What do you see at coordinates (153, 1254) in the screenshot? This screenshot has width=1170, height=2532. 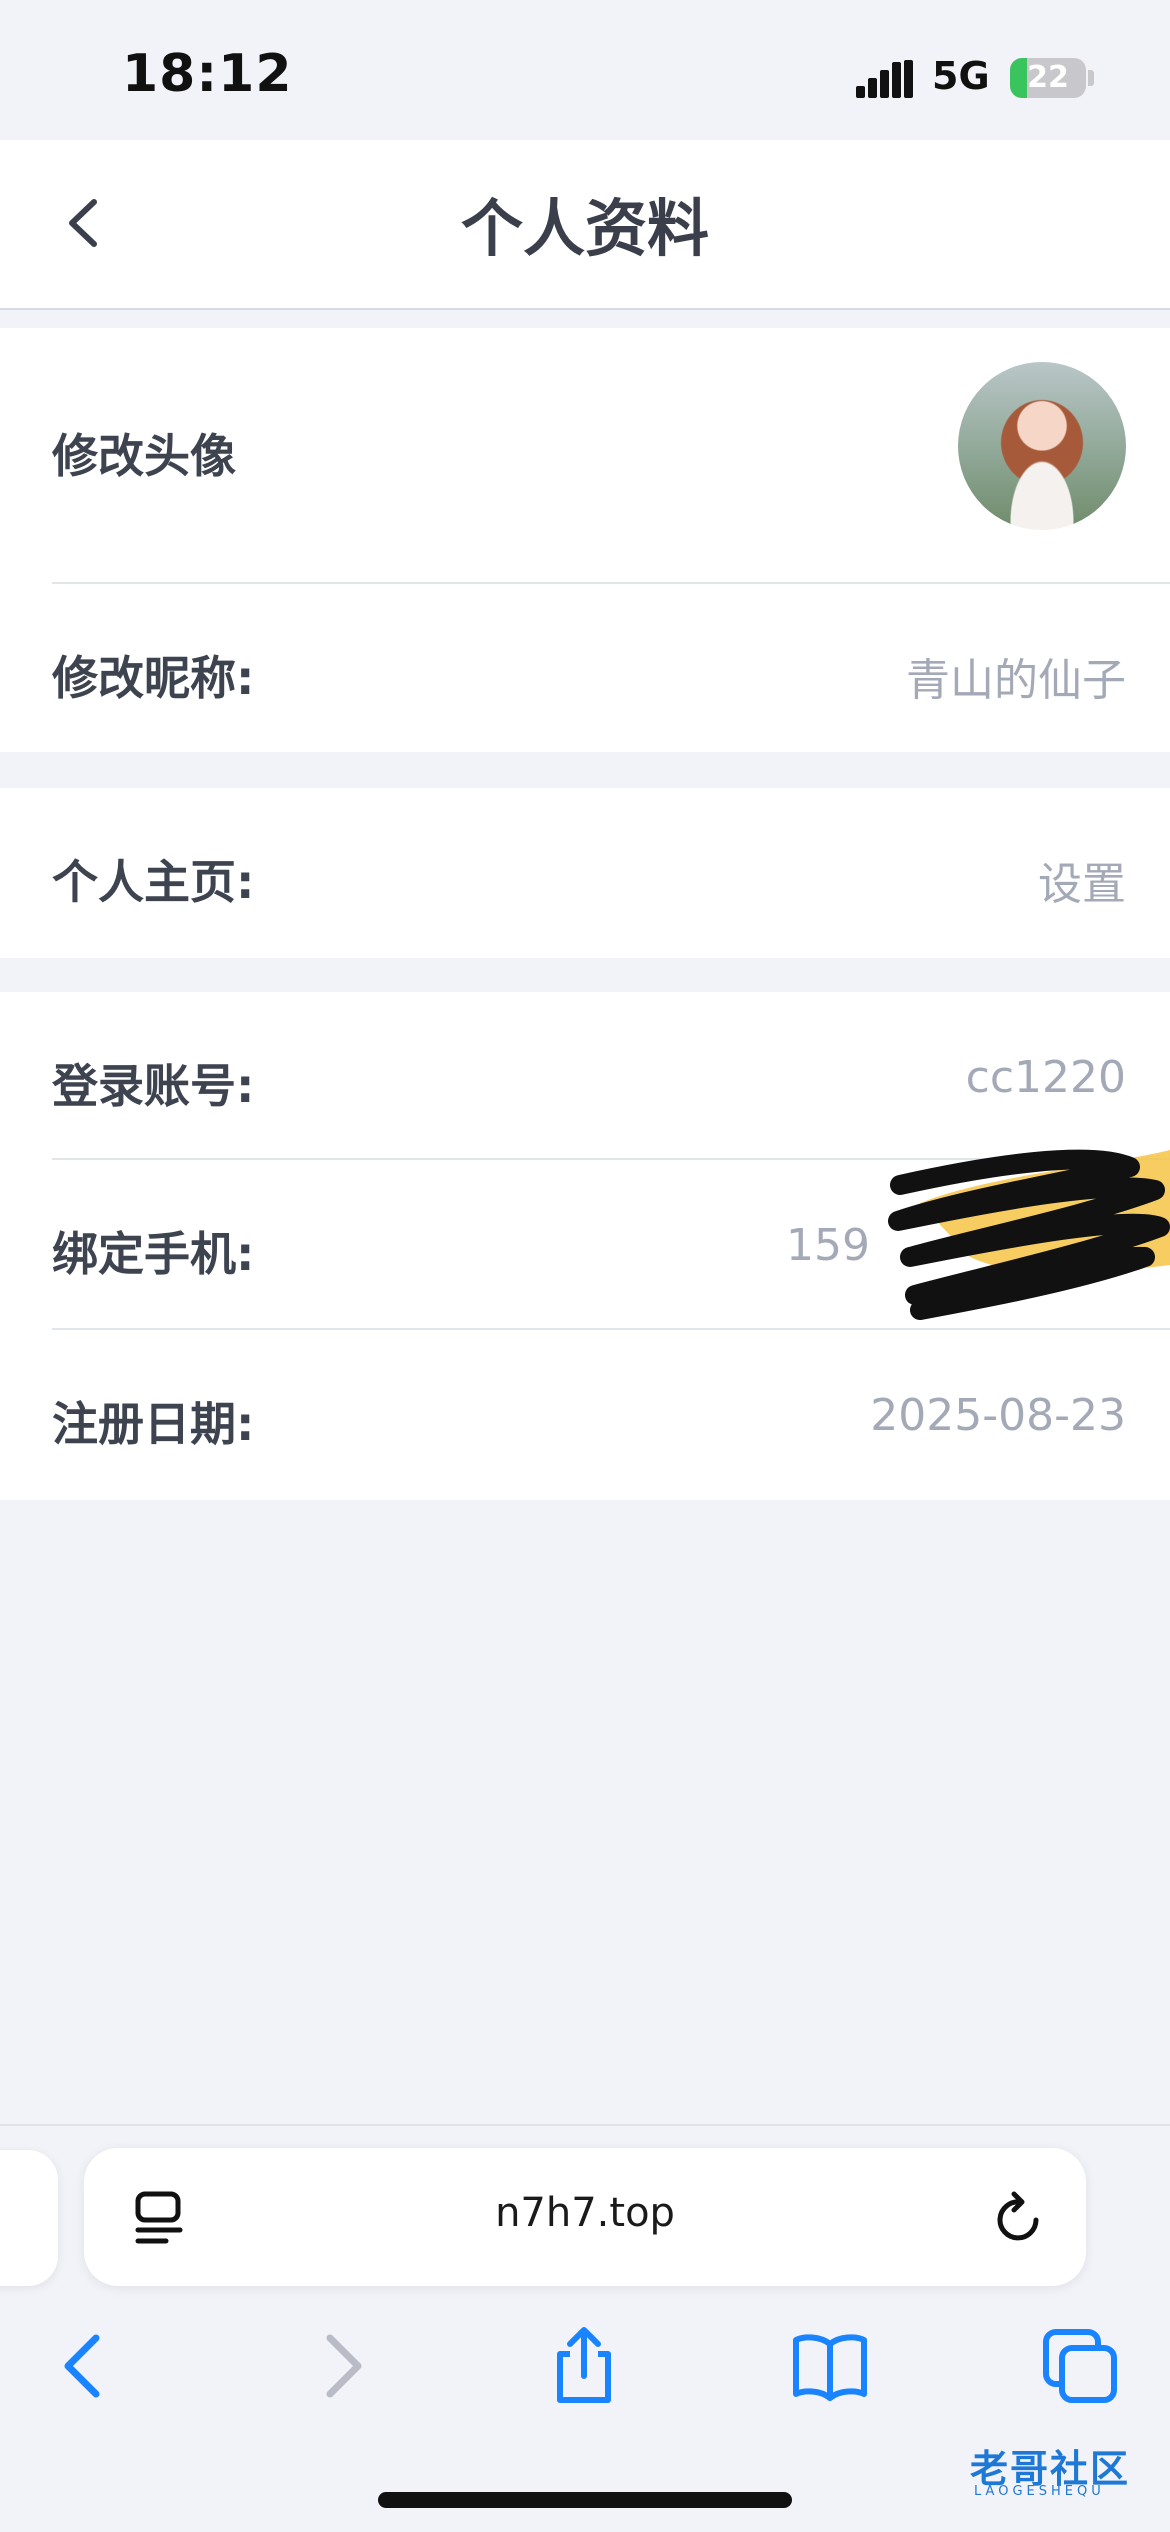 I see `bind-phone-label: 绑定手机:` at bounding box center [153, 1254].